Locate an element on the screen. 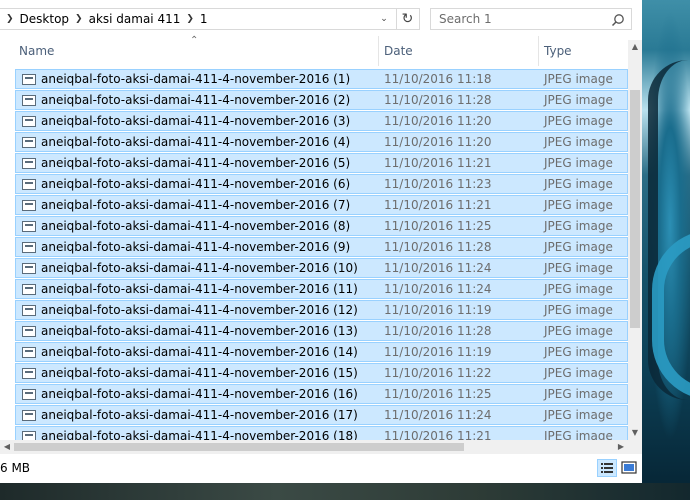  search-placeholder: Search 1 is located at coordinates (465, 19).